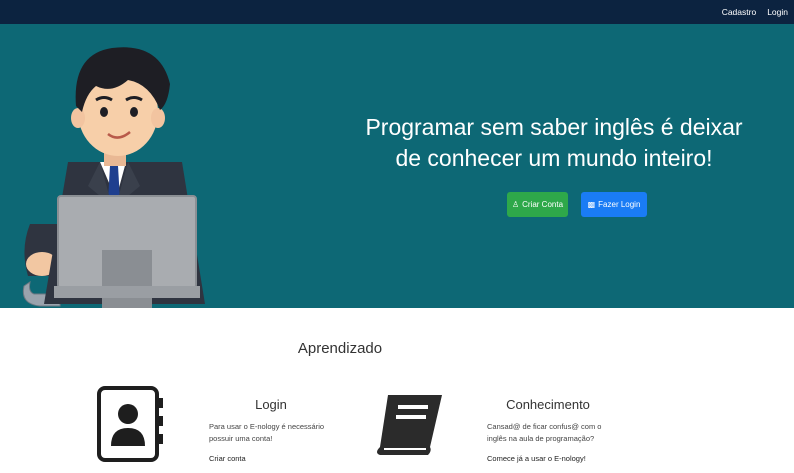 The height and width of the screenshot is (473, 794). Describe the element at coordinates (544, 426) in the screenshot. I see `feature-text-conhecimento-line-1: Cansad@ de ficar confus@ com o` at that location.